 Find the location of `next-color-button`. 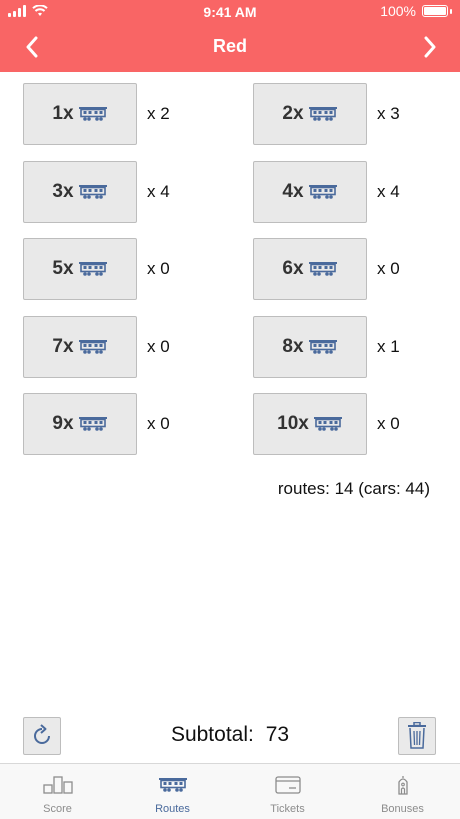

next-color-button is located at coordinates (430, 47).